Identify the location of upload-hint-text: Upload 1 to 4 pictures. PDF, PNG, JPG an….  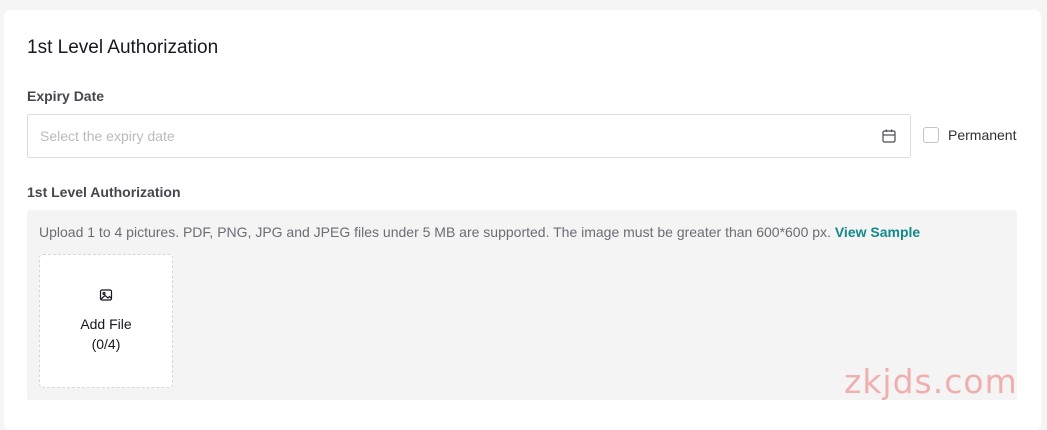
(437, 232).